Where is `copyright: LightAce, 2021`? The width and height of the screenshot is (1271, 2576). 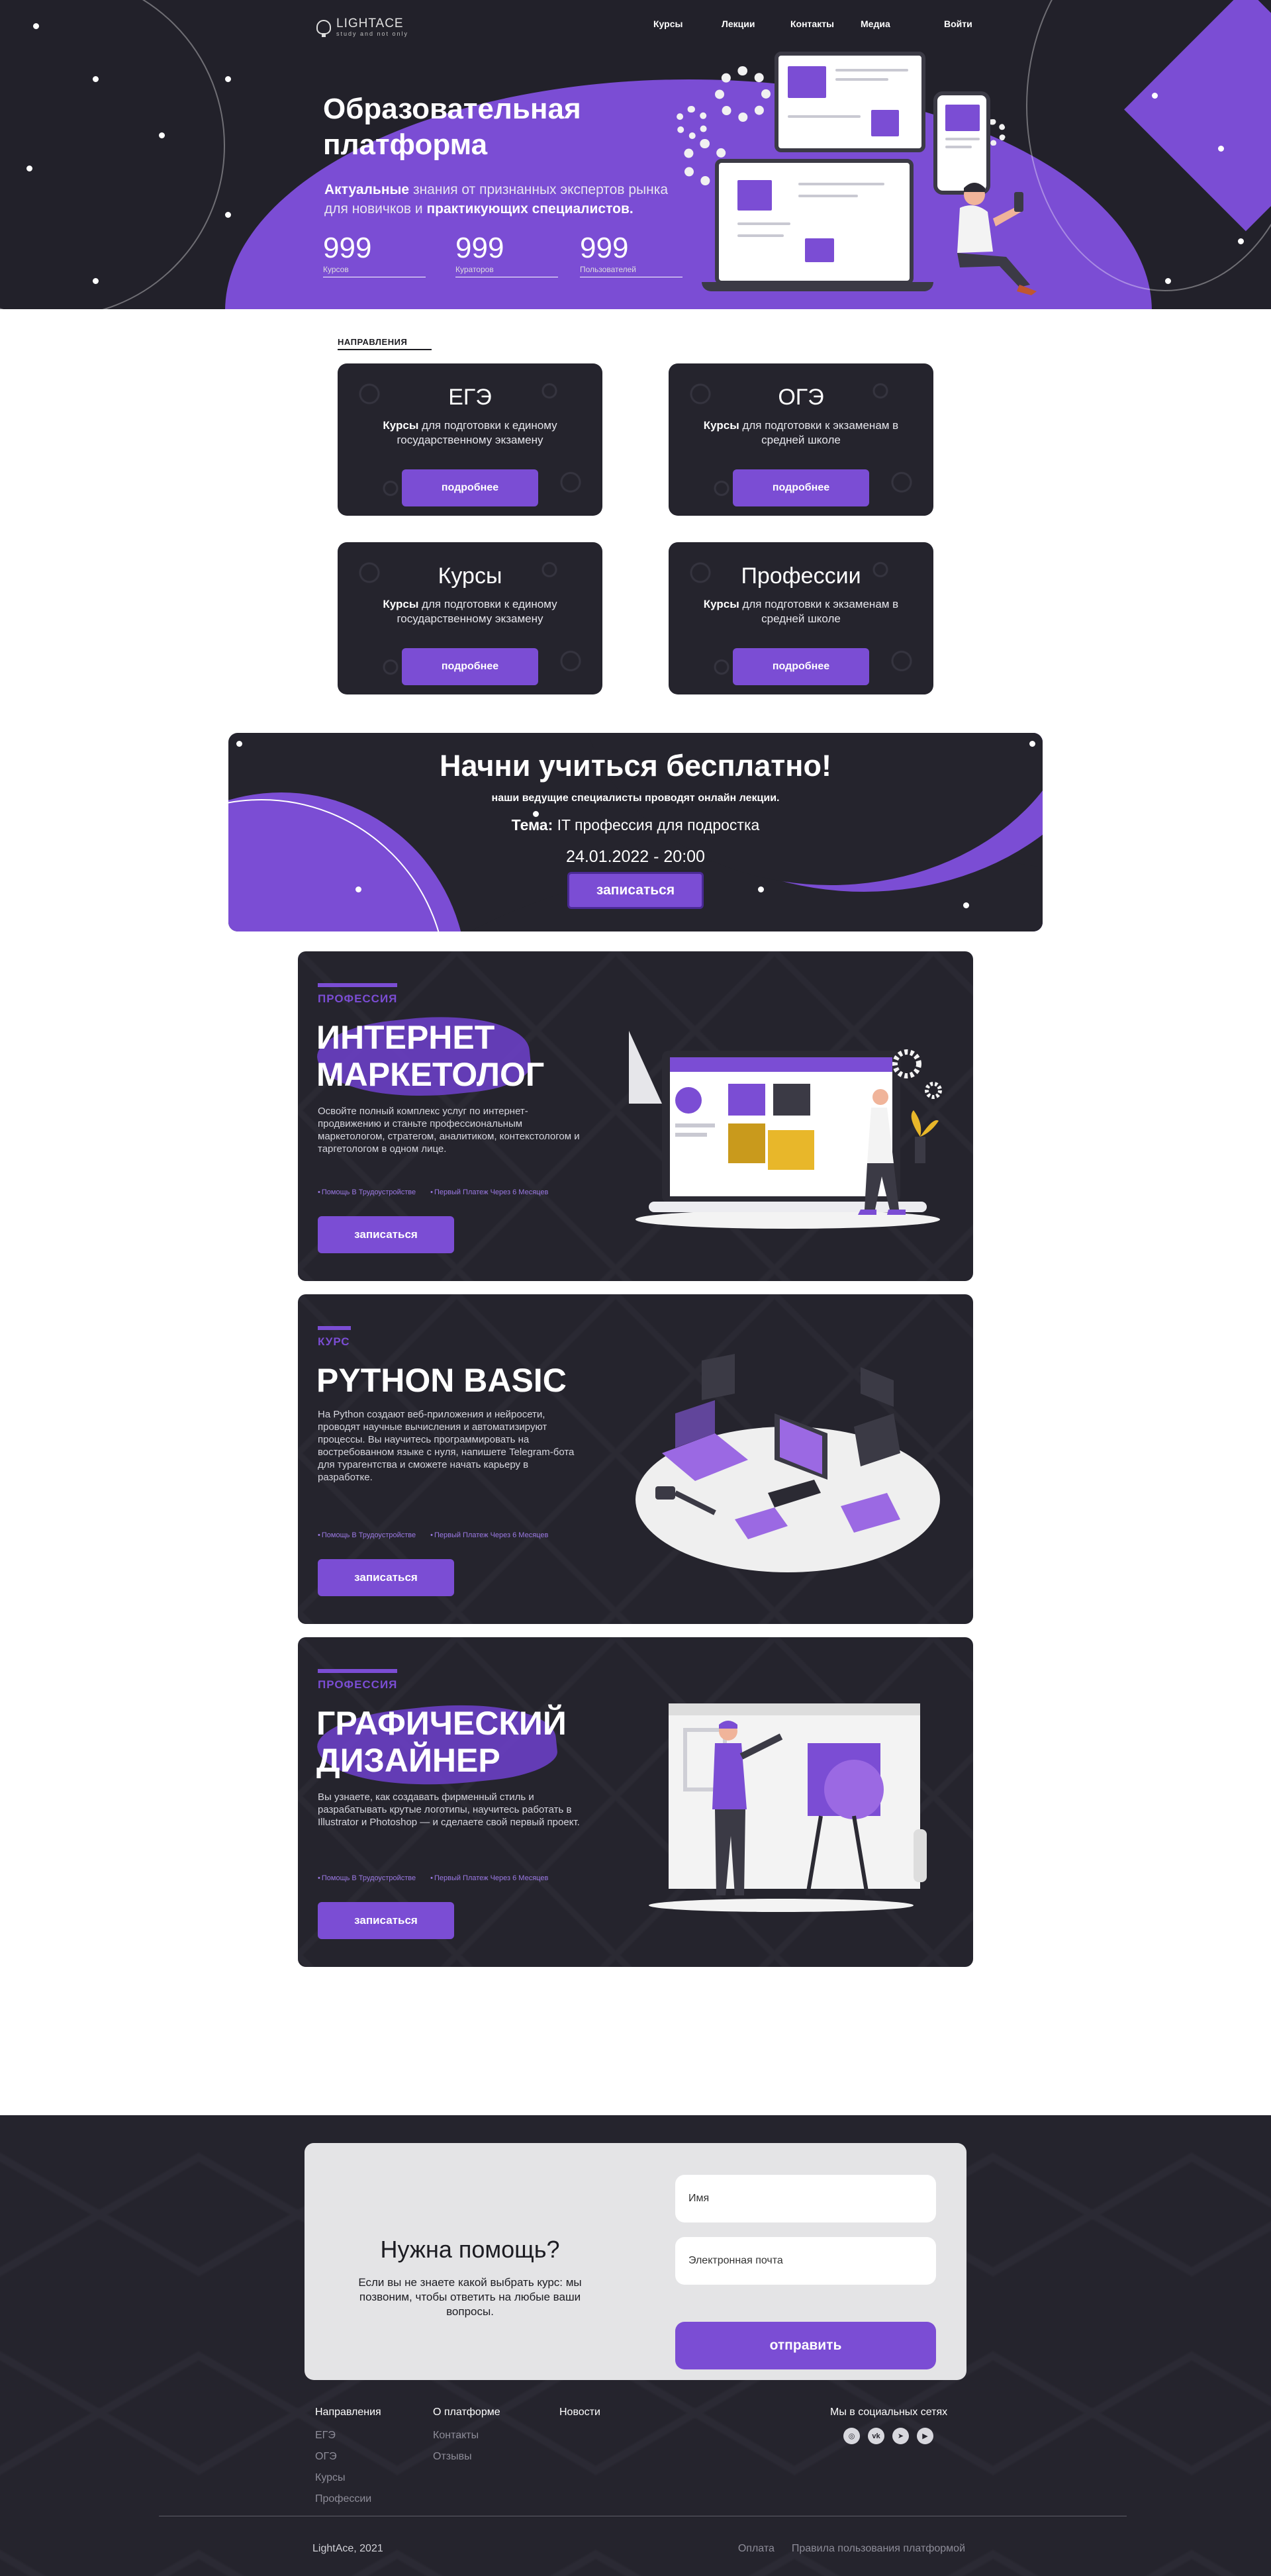 copyright: LightAce, 2021 is located at coordinates (348, 2548).